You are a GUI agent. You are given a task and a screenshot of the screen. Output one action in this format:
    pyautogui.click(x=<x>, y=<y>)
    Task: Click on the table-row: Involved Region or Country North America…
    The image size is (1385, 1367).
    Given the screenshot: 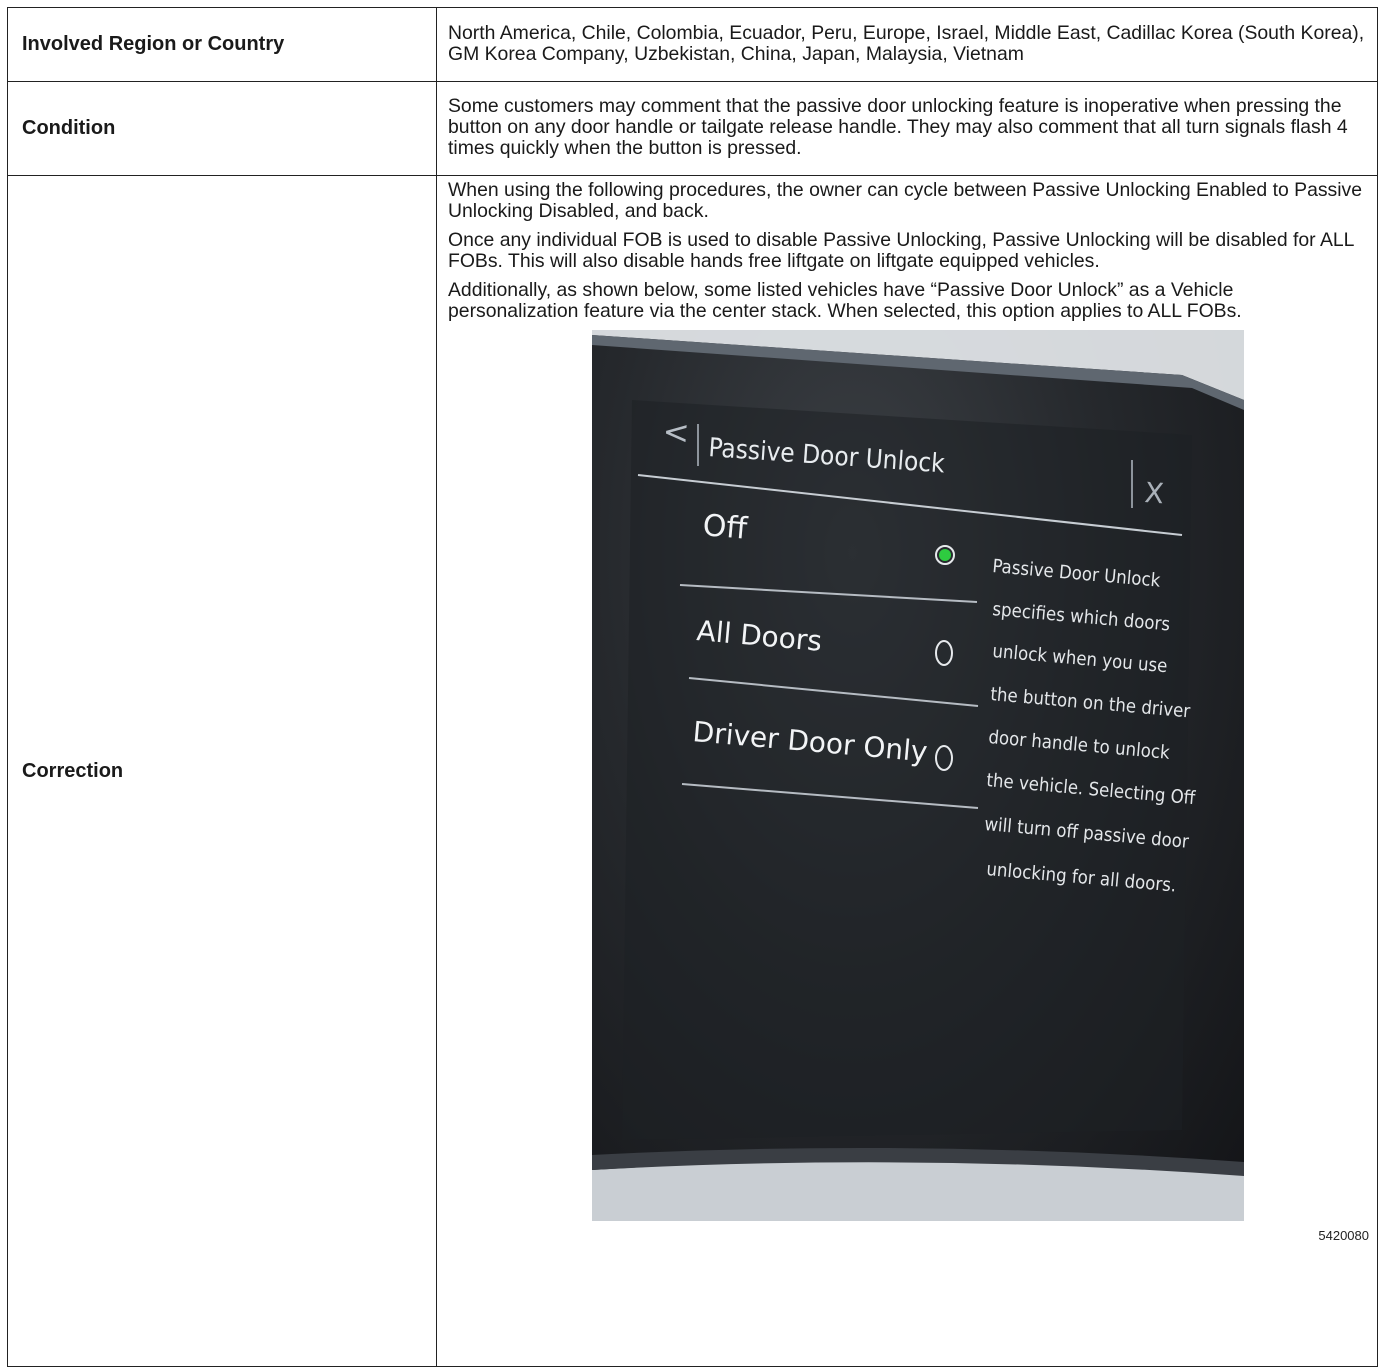 What is the action you would take?
    pyautogui.click(x=692, y=44)
    